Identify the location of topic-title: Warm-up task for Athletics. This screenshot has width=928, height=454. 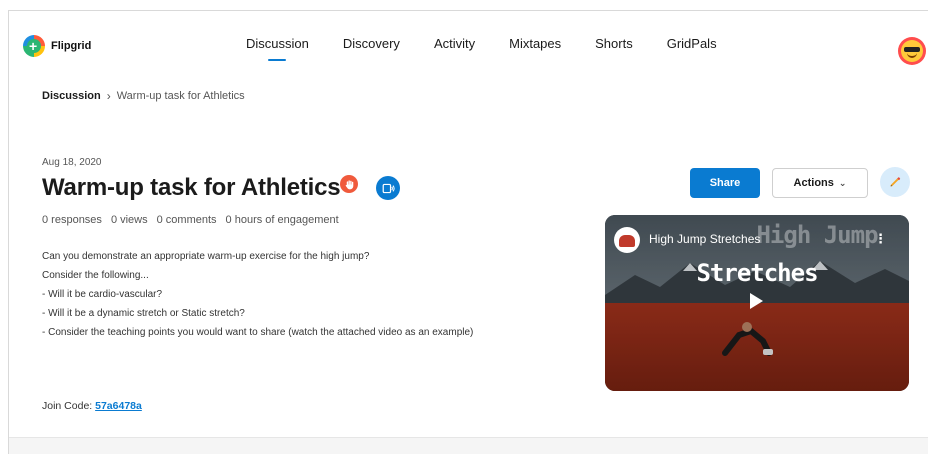
(191, 187).